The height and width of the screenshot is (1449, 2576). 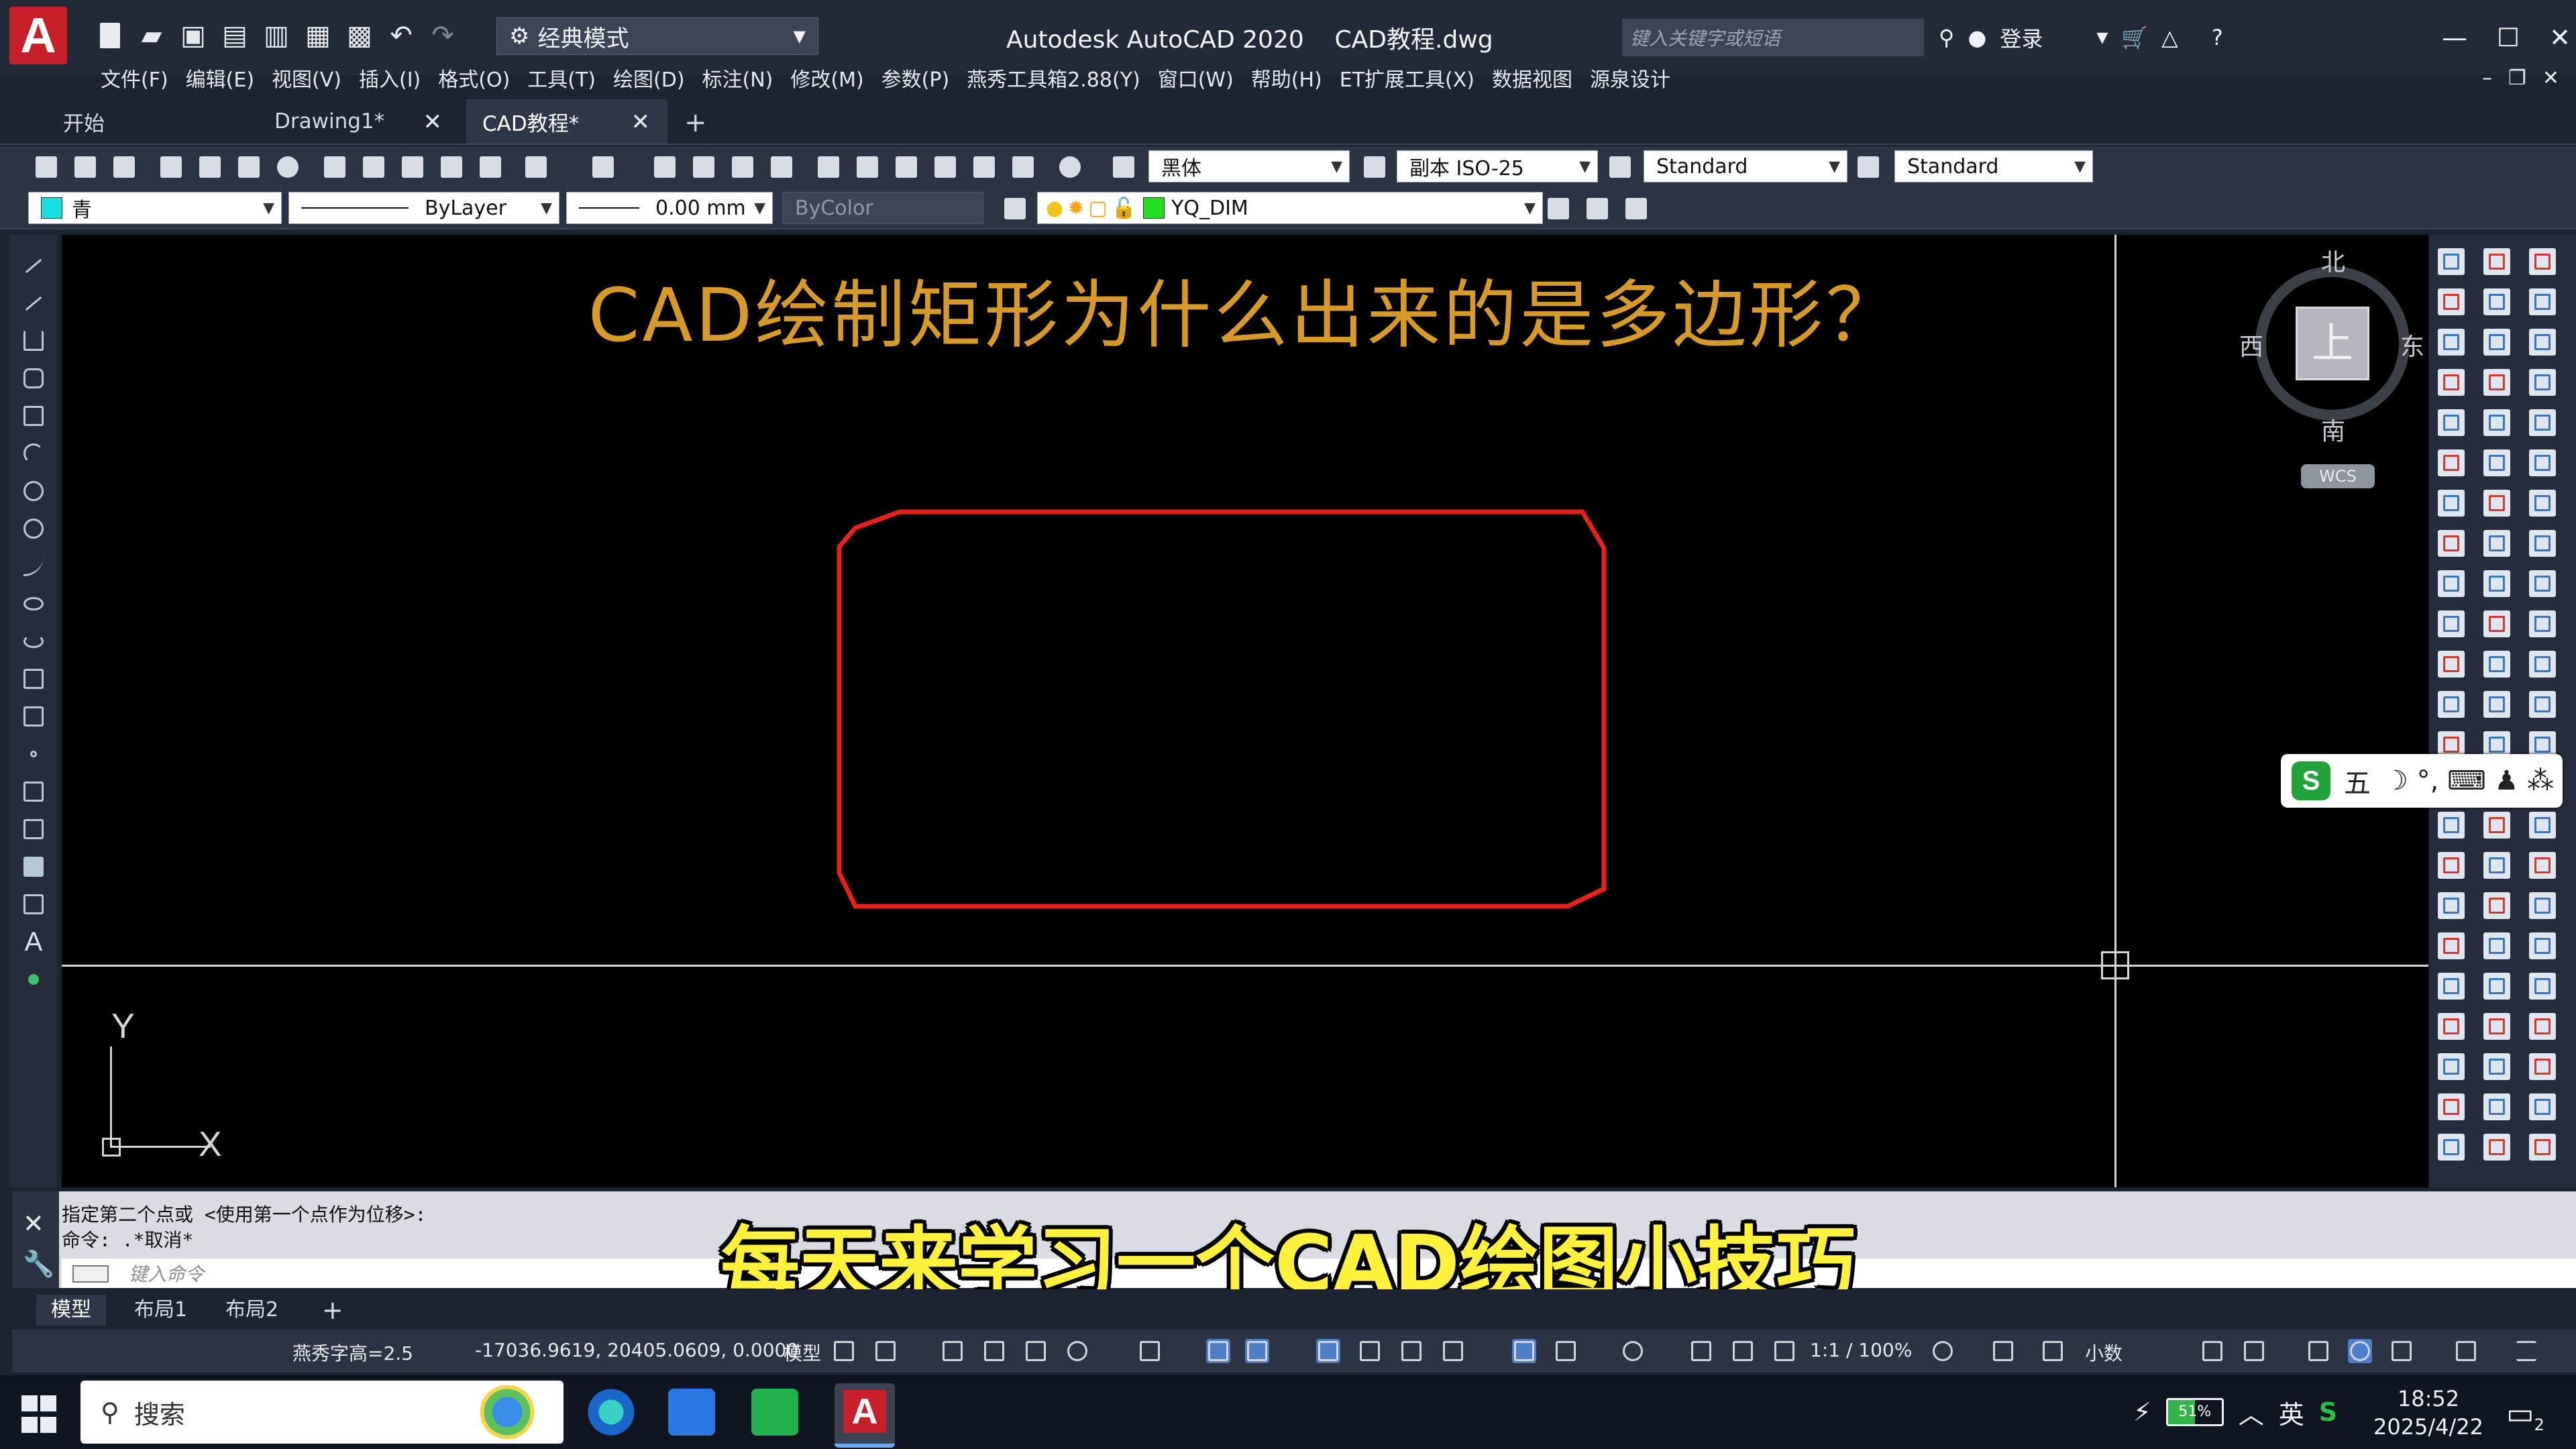 I want to click on publish-icon: ▦, so click(x=318, y=35).